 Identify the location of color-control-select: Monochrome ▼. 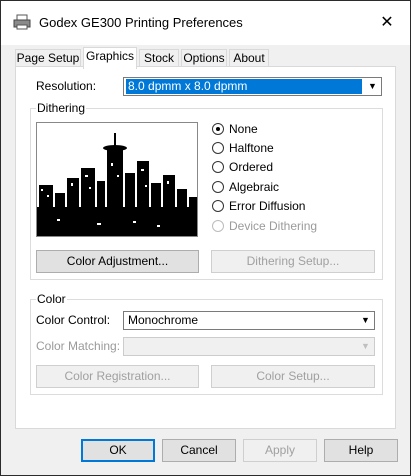
(249, 320).